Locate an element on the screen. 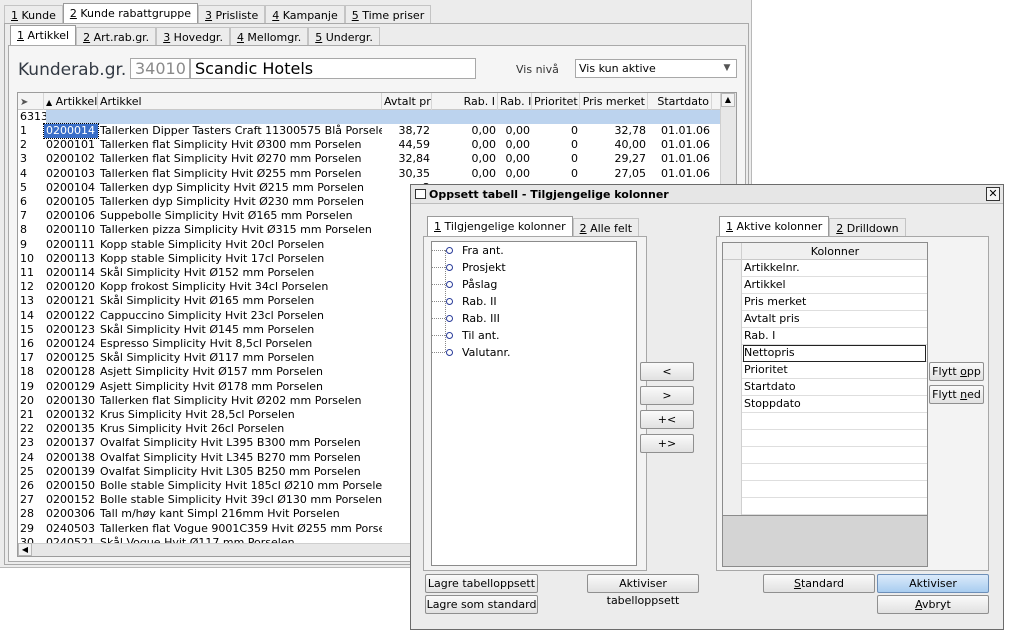  sub-tab-1: 1 Artikkel is located at coordinates (43, 36).